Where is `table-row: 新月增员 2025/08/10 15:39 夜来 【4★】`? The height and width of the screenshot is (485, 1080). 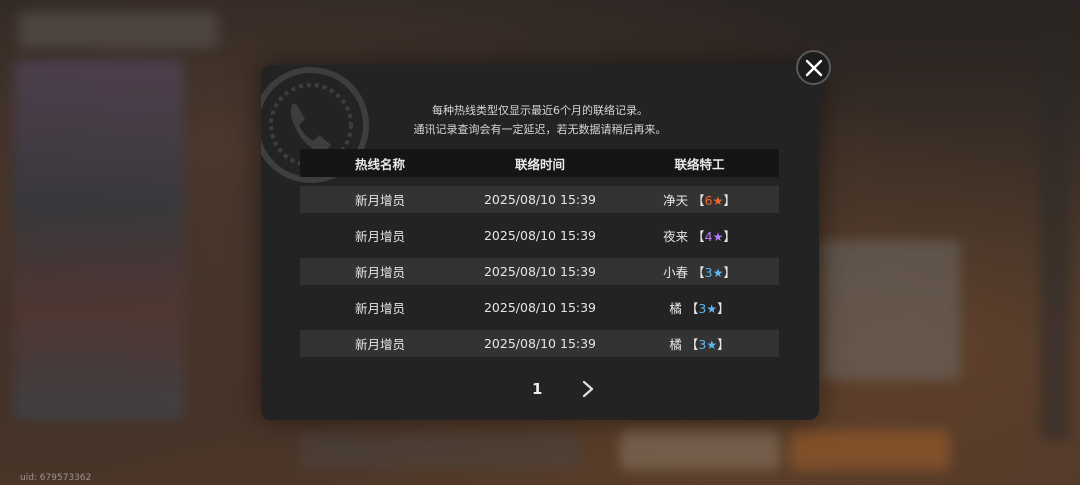 table-row: 新月增员 2025/08/10 15:39 夜来 【4★】 is located at coordinates (539, 235).